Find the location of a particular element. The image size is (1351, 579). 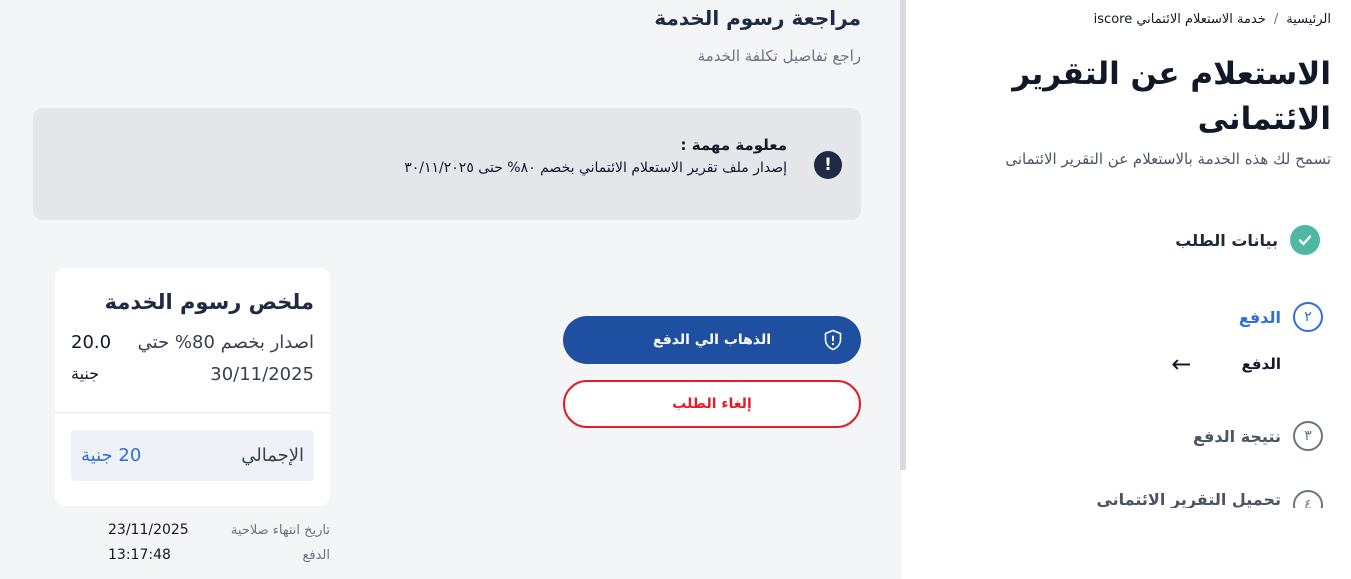

cancel-request-label: إلغاء الطلب is located at coordinates (712, 404).